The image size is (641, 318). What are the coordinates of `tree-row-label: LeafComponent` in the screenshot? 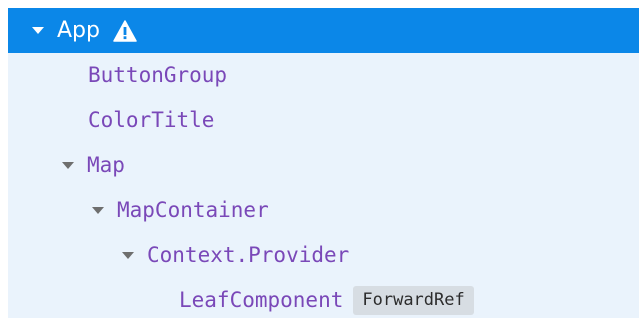 It's located at (261, 300).